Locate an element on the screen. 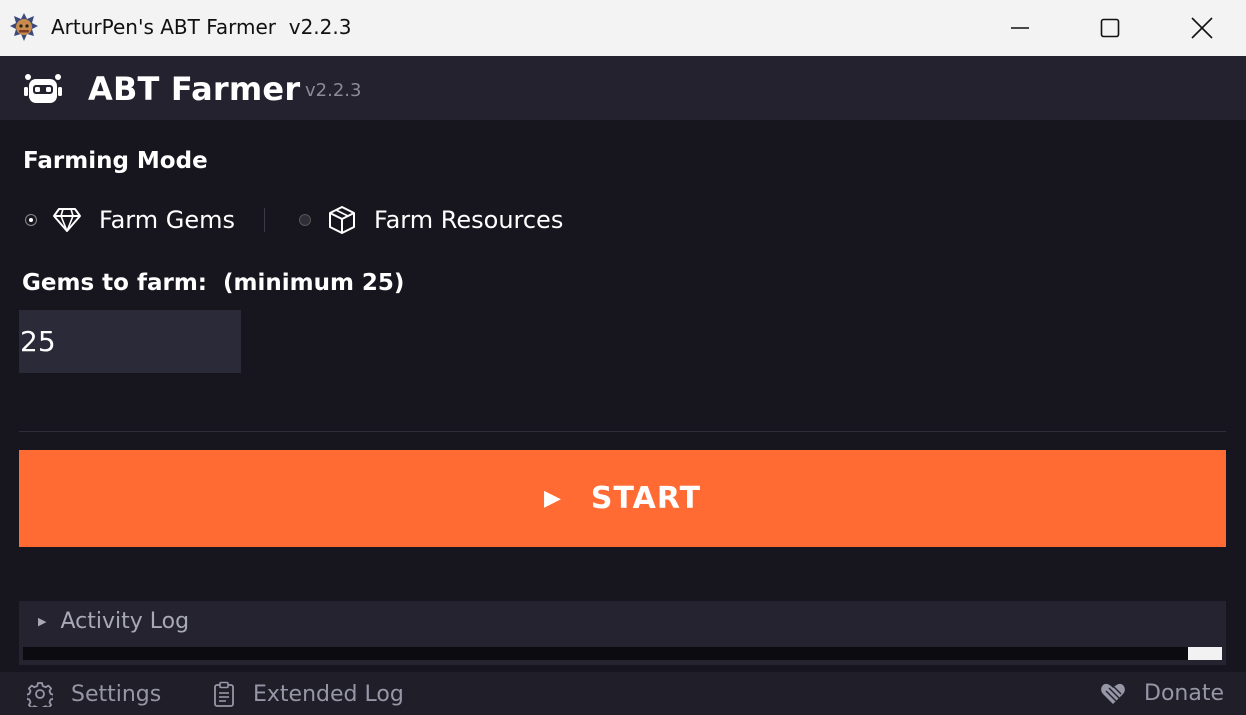 The image size is (1246, 715). log-scrollbar-thumb is located at coordinates (1205, 653).